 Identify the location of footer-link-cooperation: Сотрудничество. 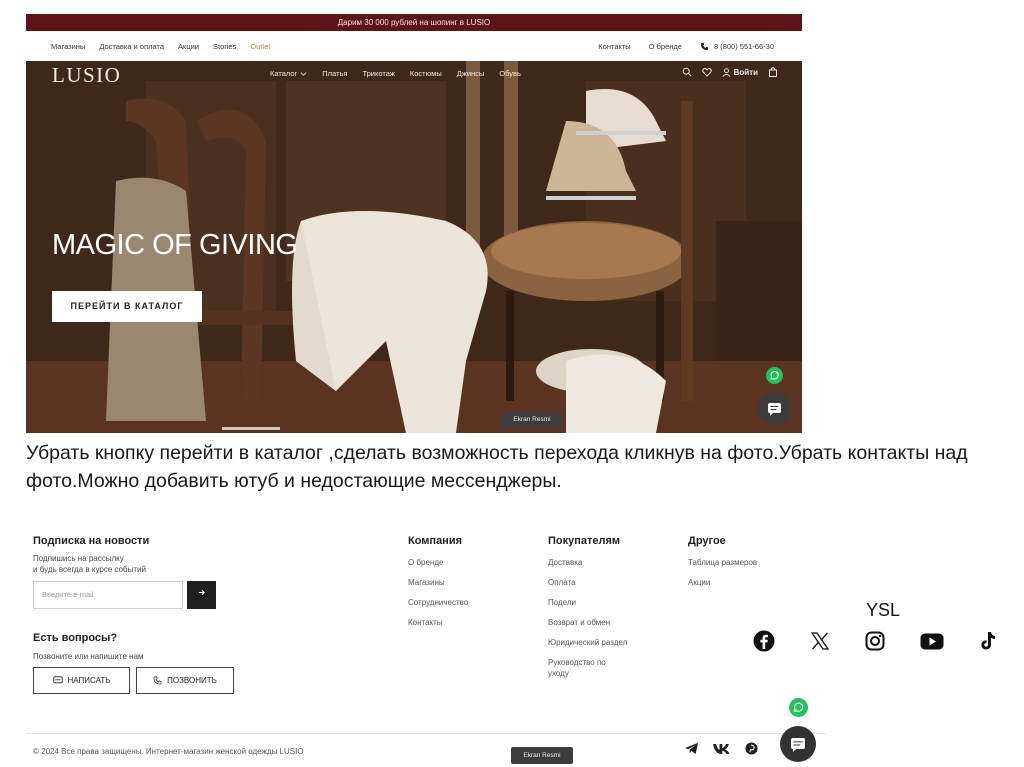
(438, 602).